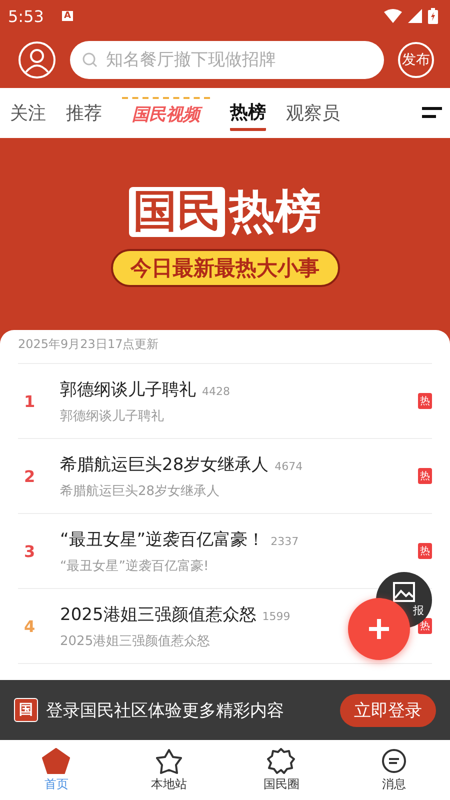 Image resolution: width=450 pixels, height=800 pixels. What do you see at coordinates (281, 761) in the screenshot?
I see `badge-icon` at bounding box center [281, 761].